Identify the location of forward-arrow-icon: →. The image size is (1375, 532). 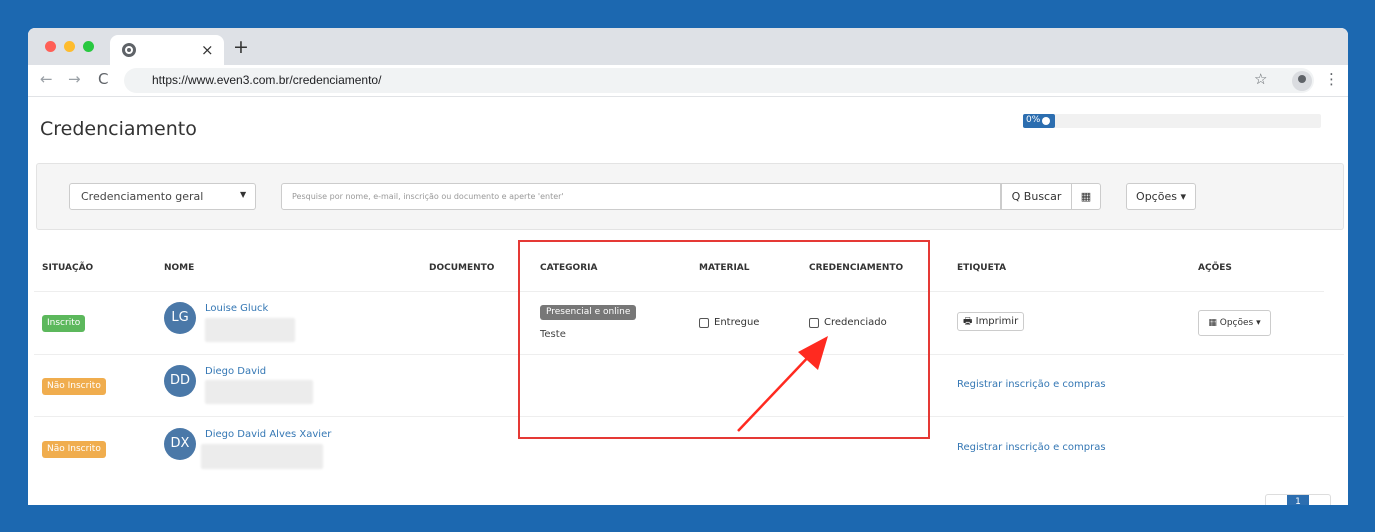
(74, 79).